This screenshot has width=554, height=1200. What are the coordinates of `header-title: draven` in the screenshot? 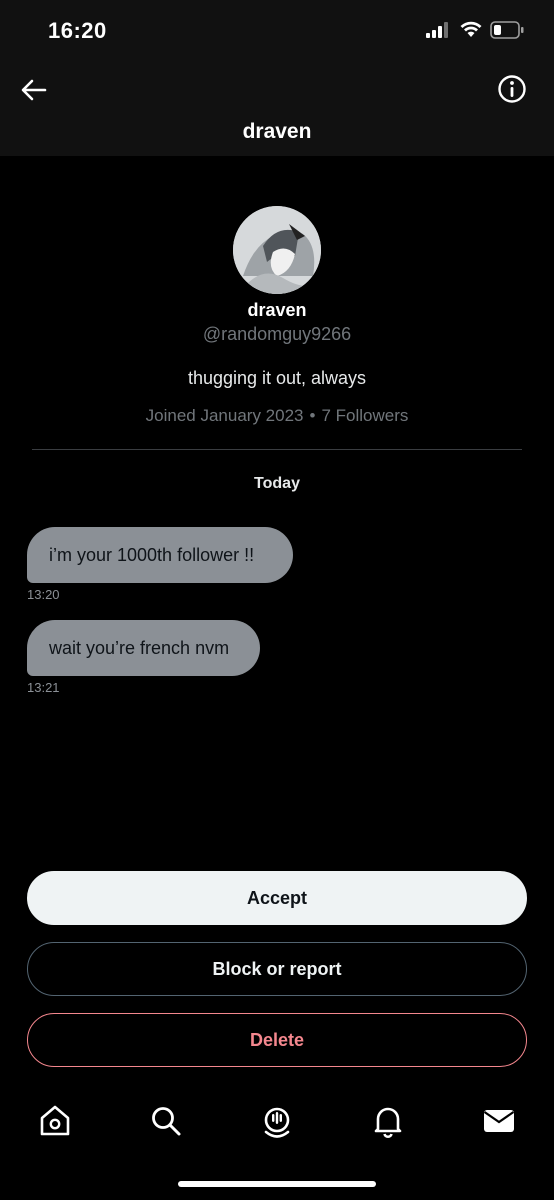 It's located at (277, 131).